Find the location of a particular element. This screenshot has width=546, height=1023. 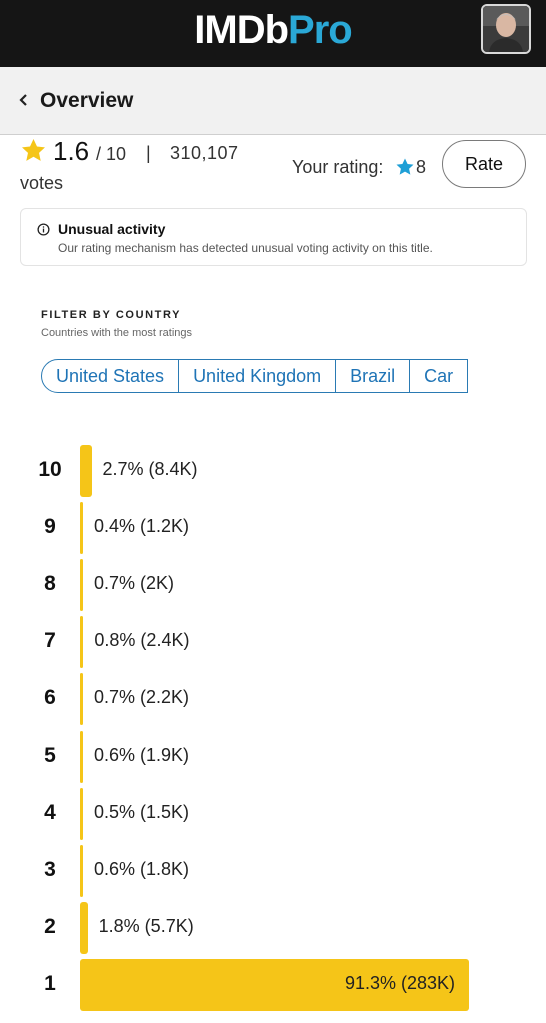

histogram-score-label: 4 is located at coordinates (50, 812).